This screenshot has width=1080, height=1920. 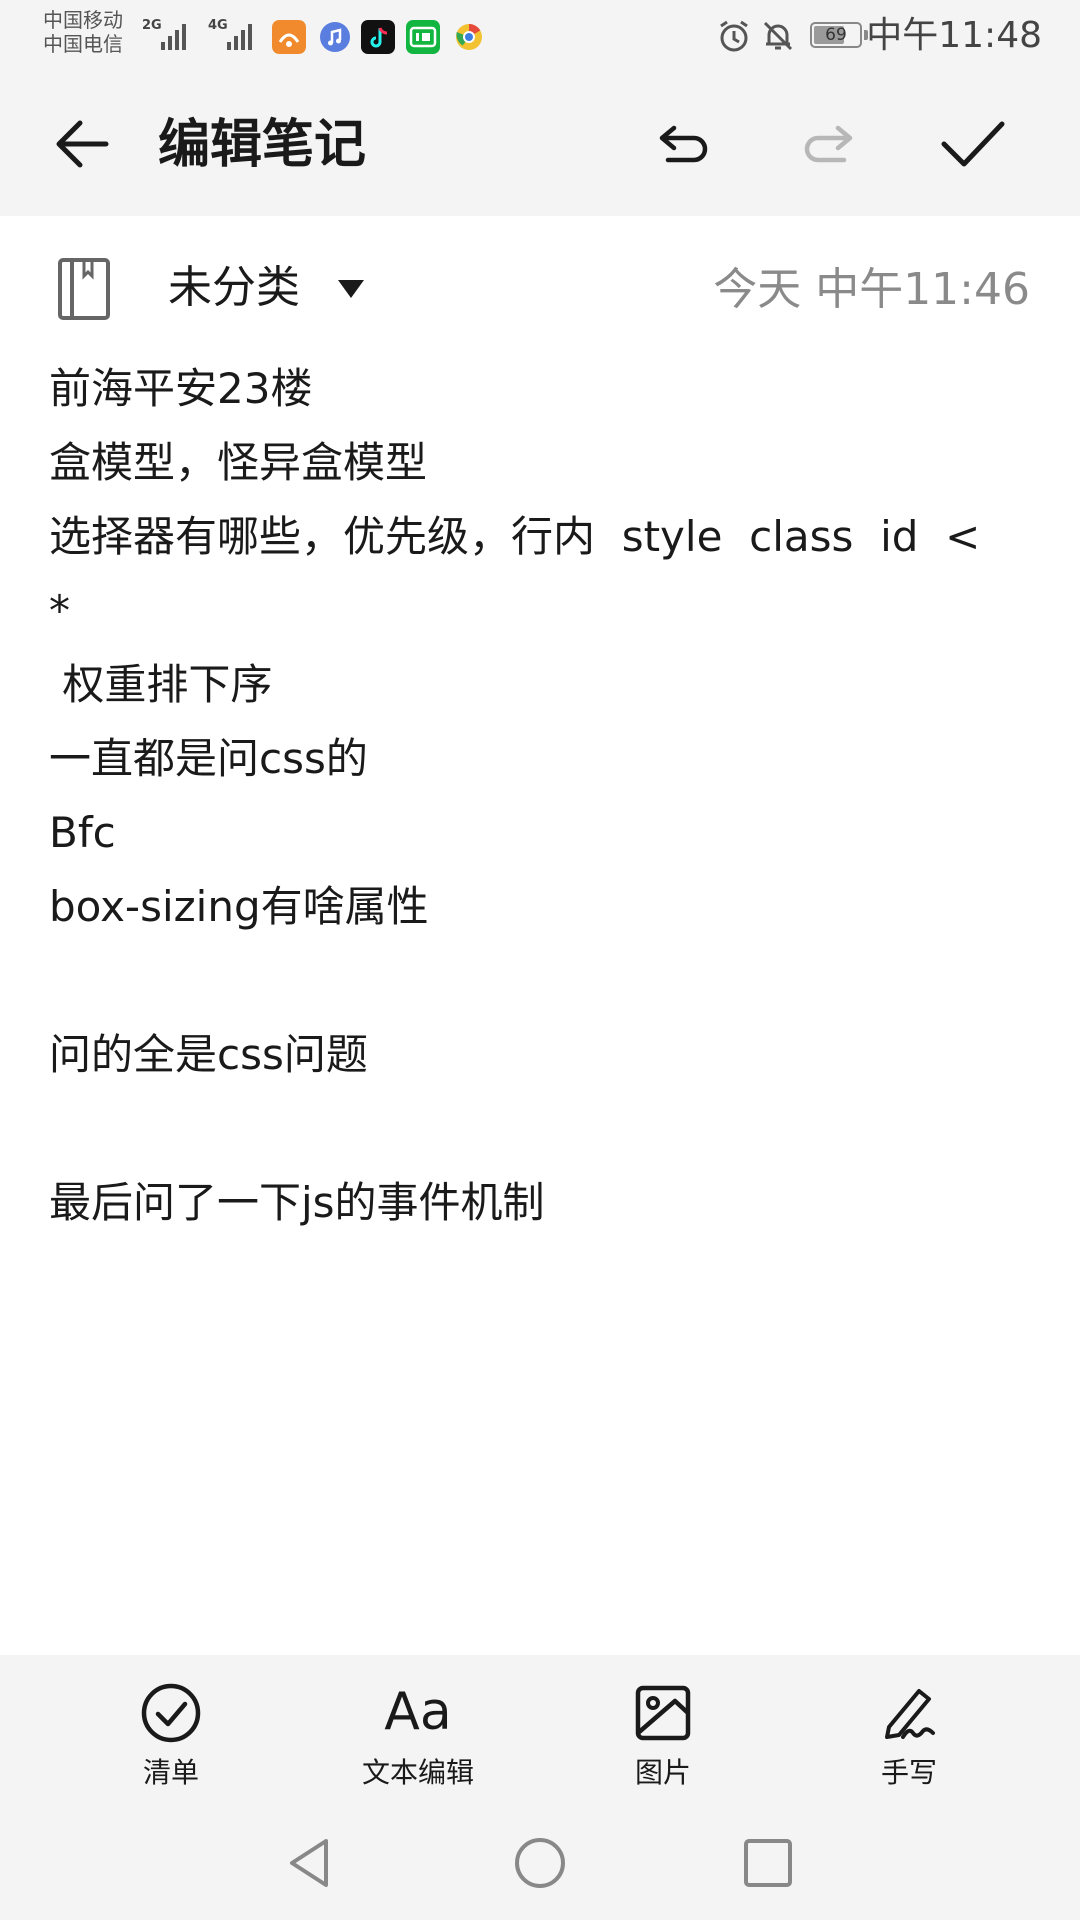 I want to click on text-format-icon: Aa, so click(x=418, y=1712).